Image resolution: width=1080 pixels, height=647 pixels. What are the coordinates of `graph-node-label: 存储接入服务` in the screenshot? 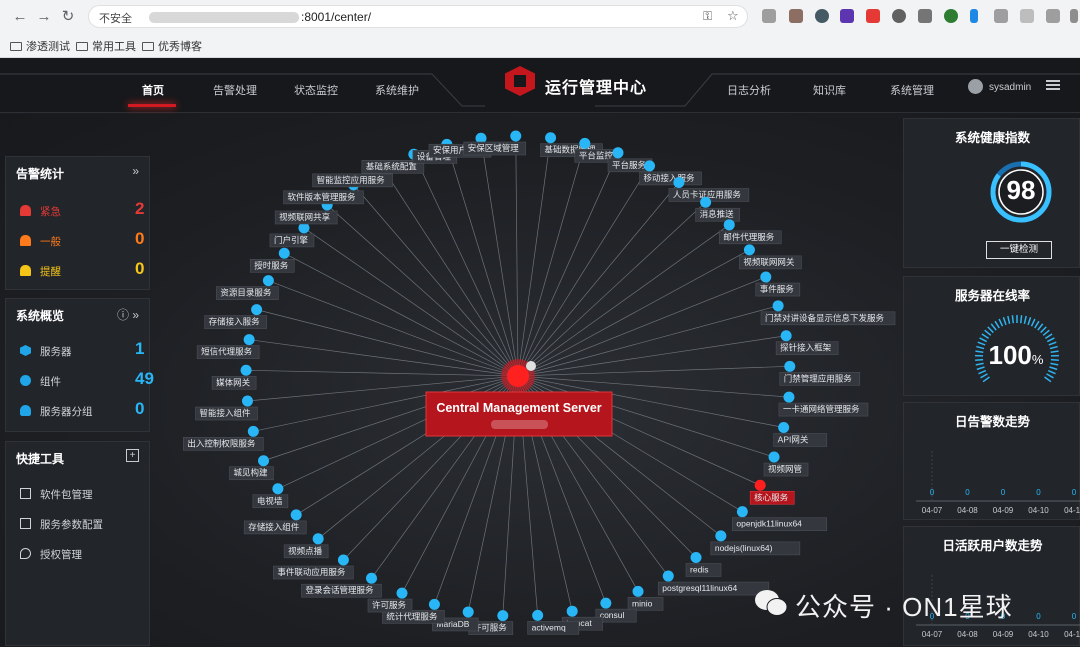 It's located at (235, 322).